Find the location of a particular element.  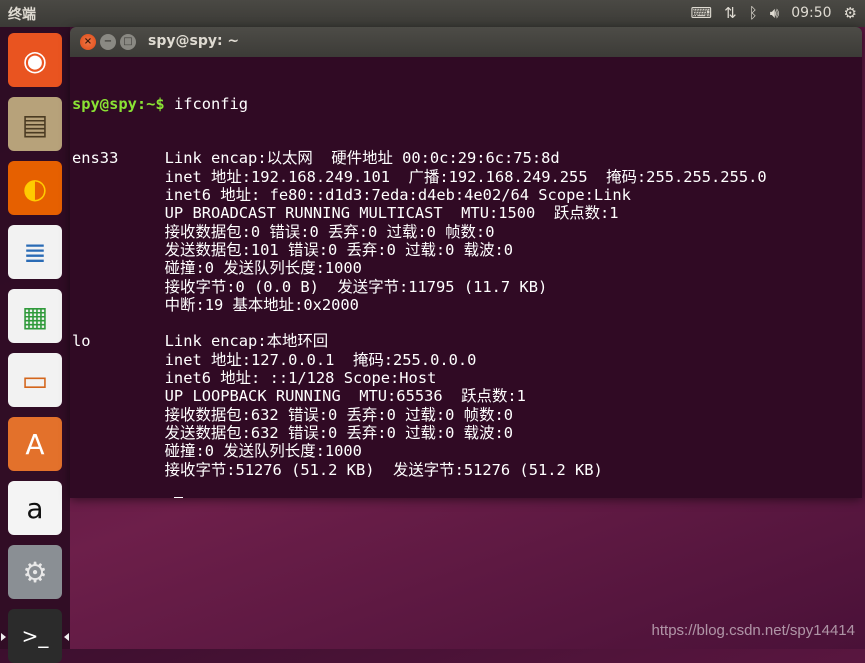

final-prompt-line: spy@spy:~$ is located at coordinates (466, 497).